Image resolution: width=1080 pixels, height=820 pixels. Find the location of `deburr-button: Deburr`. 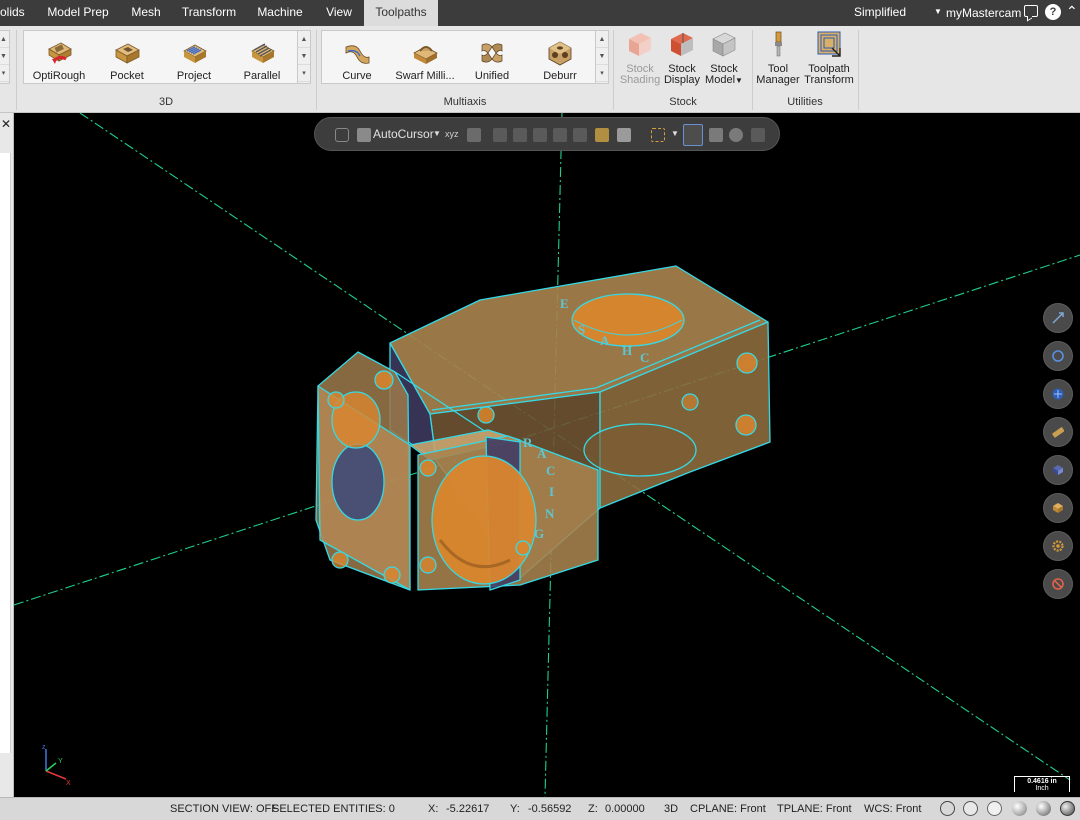

deburr-button: Deburr is located at coordinates (560, 60).